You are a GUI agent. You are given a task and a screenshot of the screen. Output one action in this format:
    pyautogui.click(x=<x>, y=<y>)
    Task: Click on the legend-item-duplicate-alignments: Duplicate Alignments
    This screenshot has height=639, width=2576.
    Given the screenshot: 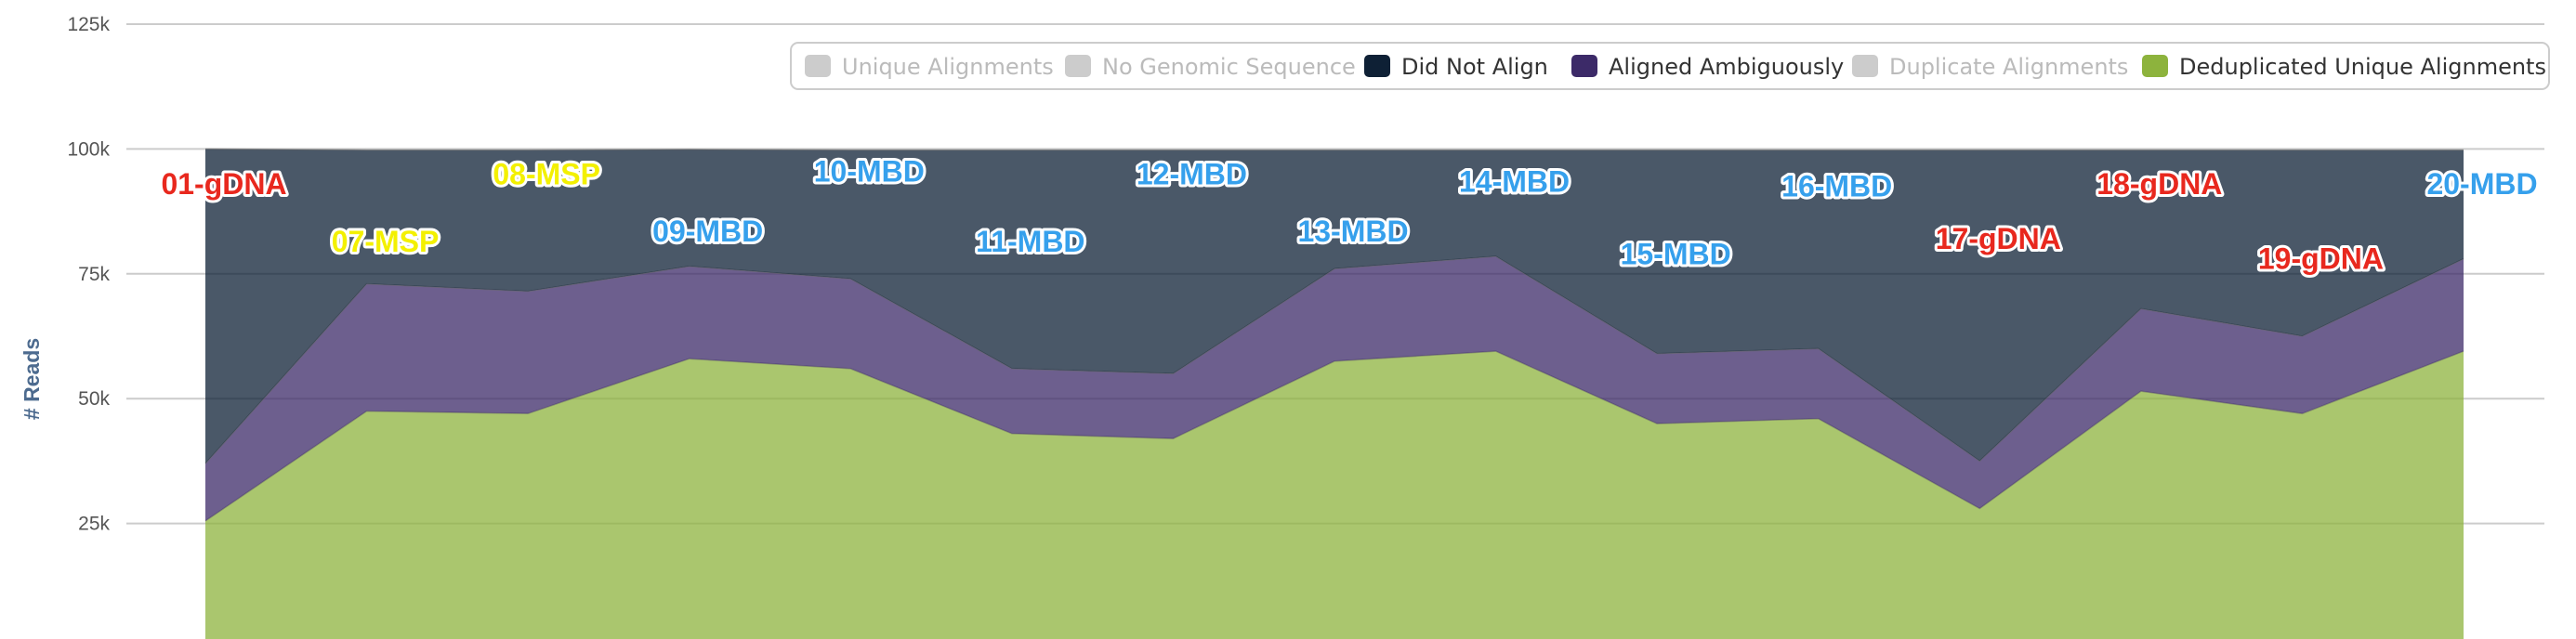 What is the action you would take?
    pyautogui.click(x=1990, y=67)
    